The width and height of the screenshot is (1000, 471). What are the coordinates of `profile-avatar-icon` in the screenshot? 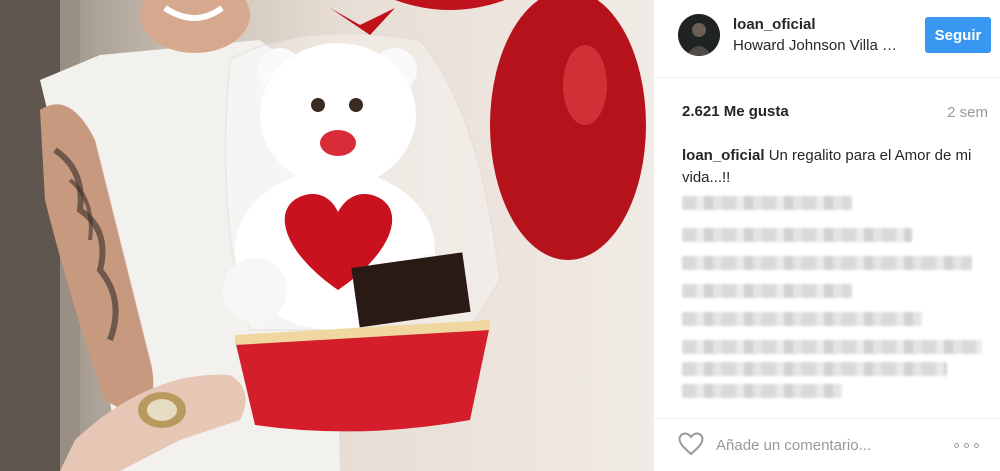 It's located at (699, 35).